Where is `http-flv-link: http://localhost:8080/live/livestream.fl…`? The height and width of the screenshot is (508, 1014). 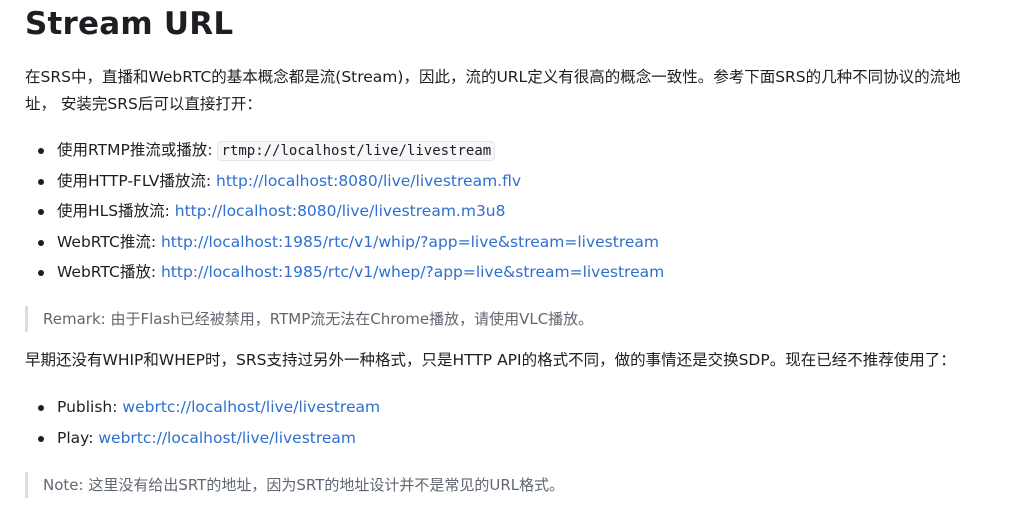 http-flv-link: http://localhost:8080/live/livestream.fl… is located at coordinates (368, 181).